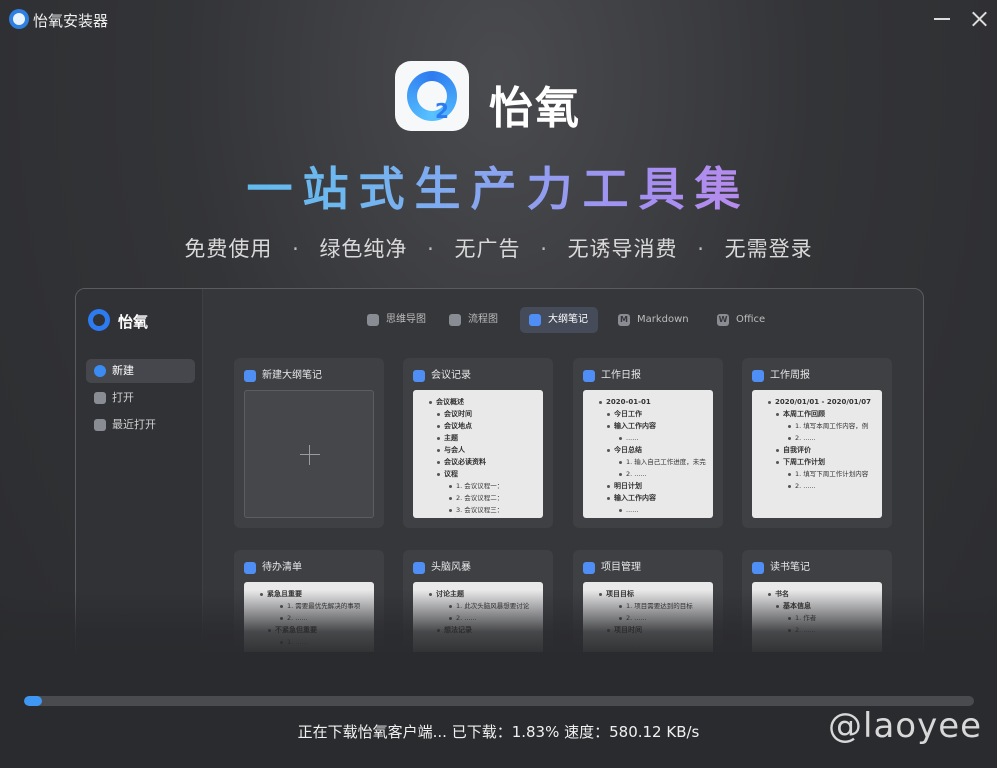 The width and height of the screenshot is (997, 768). I want to click on preview-tabs: 思维导图 流程图 大纲笔记 M Markdown W Office, so click(563, 321).